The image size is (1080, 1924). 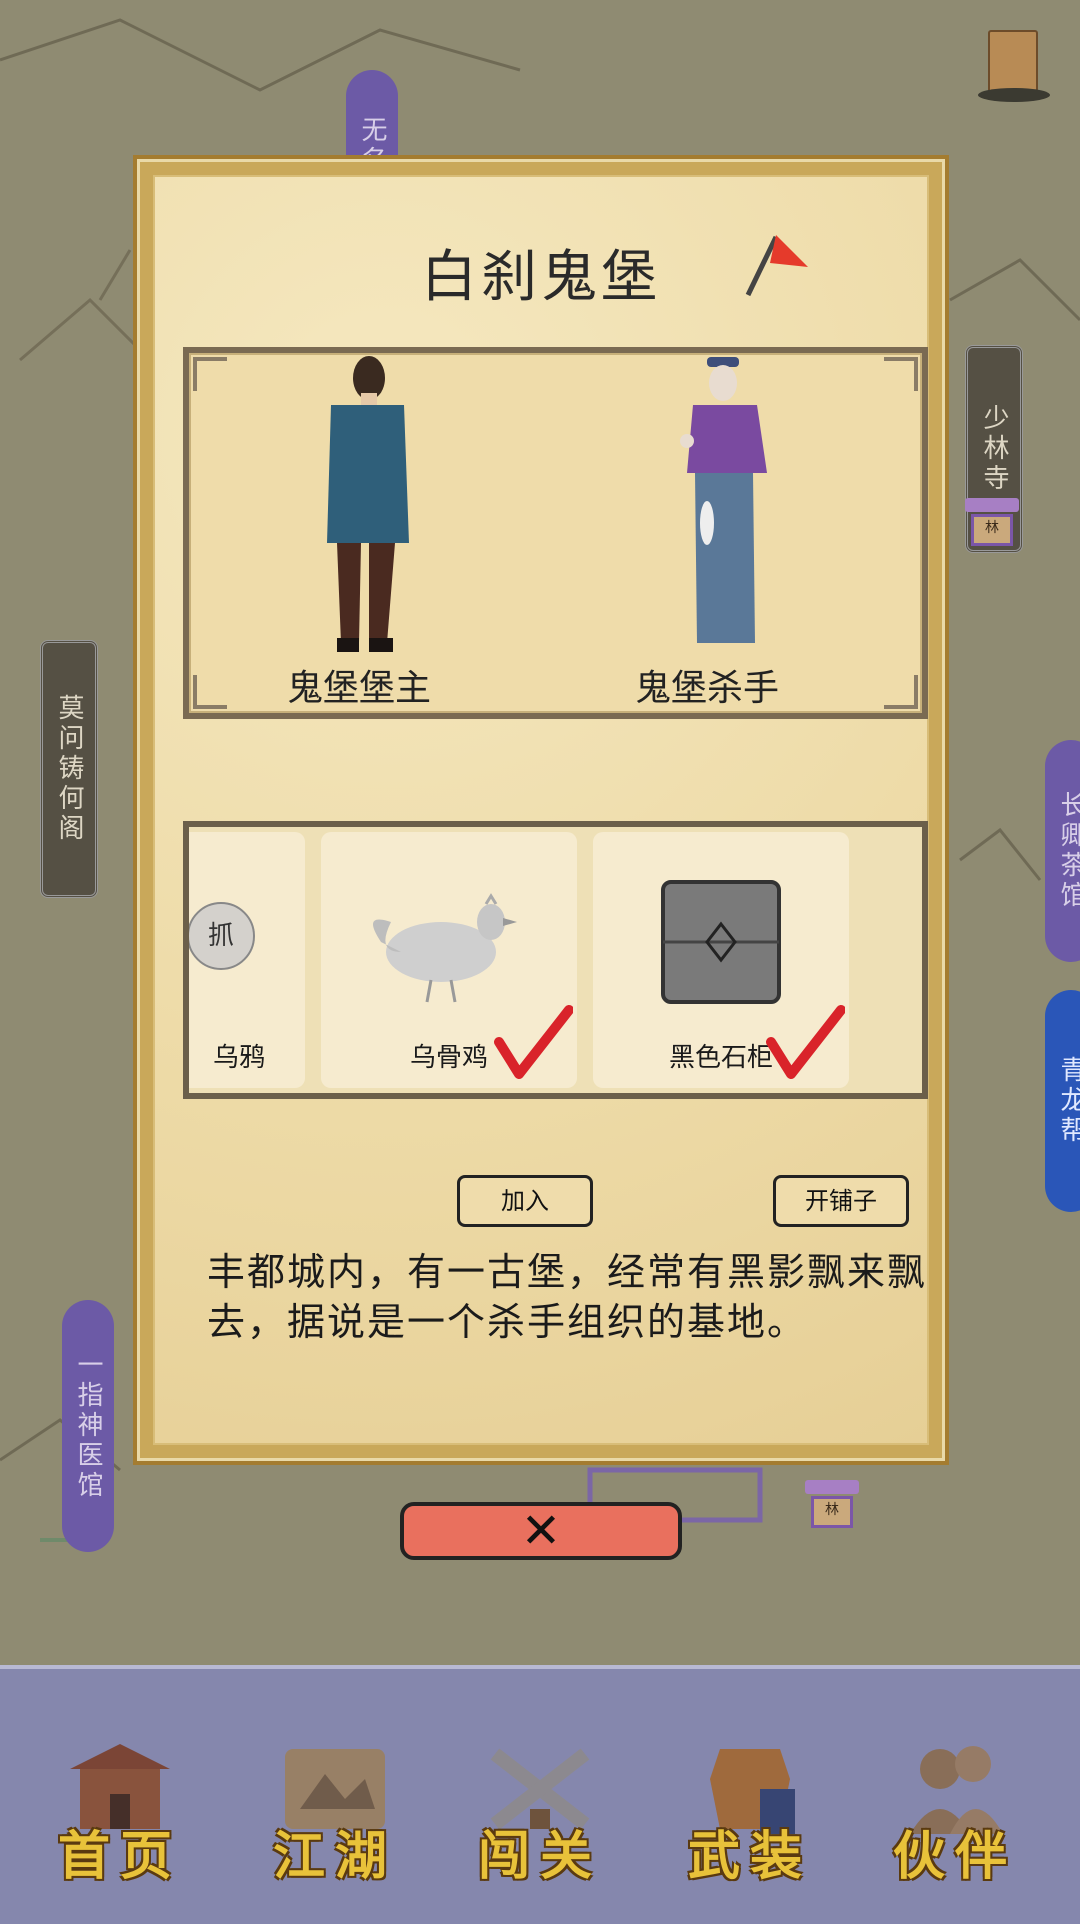 What do you see at coordinates (222, 936) in the screenshot?
I see `catch-badge: 抓` at bounding box center [222, 936].